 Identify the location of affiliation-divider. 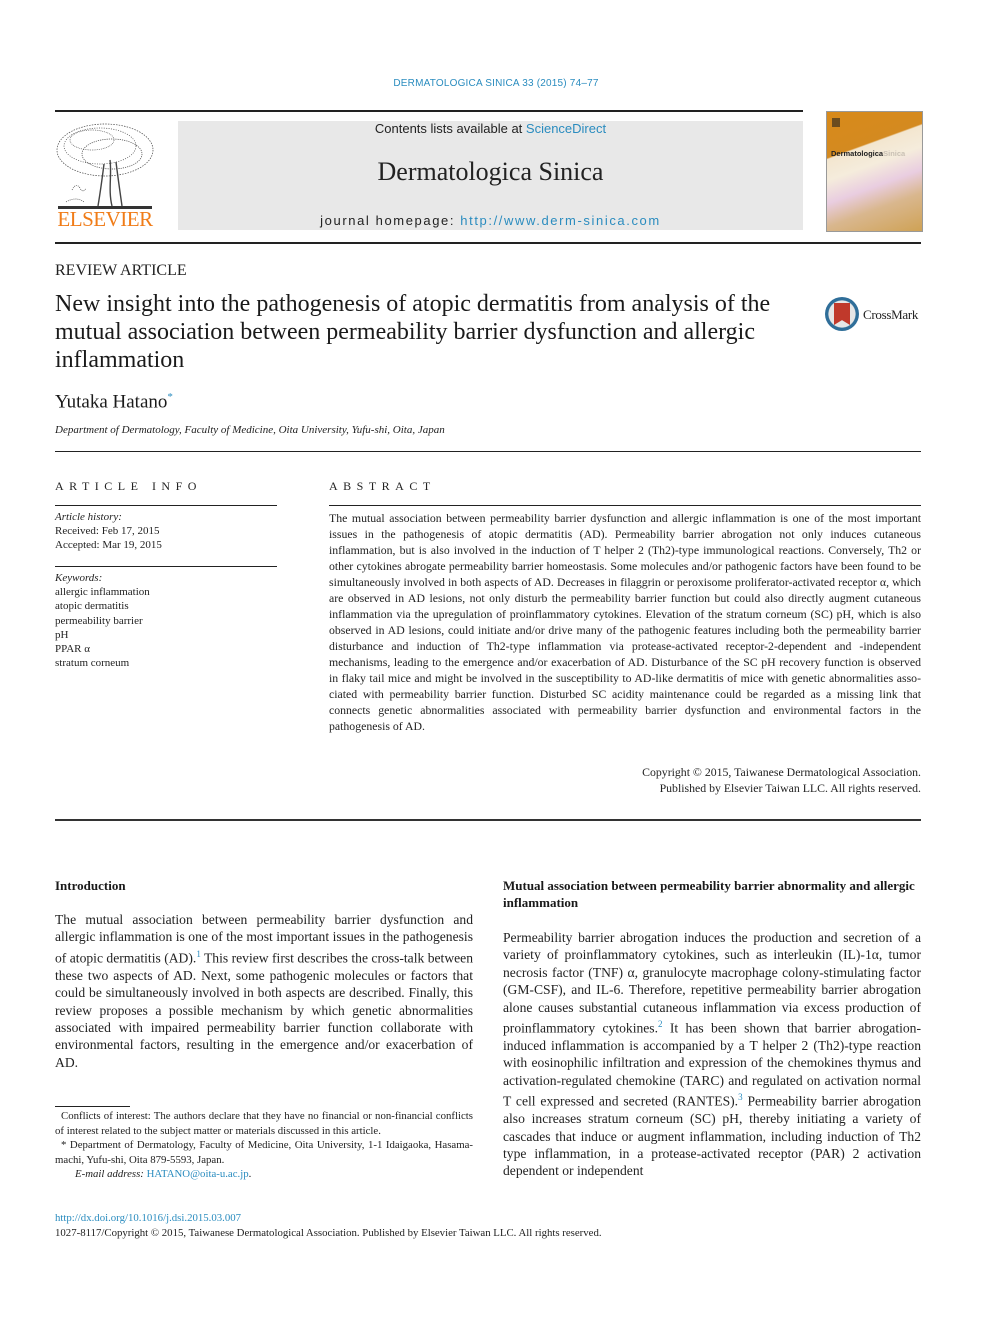
(488, 451).